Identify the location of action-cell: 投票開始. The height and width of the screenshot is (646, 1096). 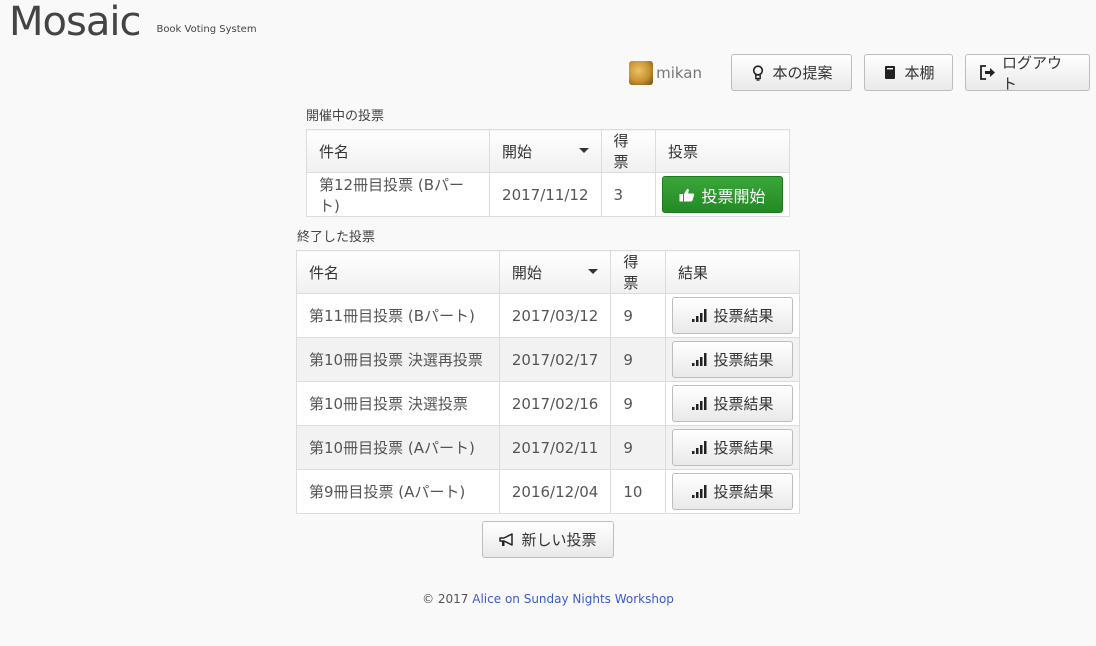
(722, 194).